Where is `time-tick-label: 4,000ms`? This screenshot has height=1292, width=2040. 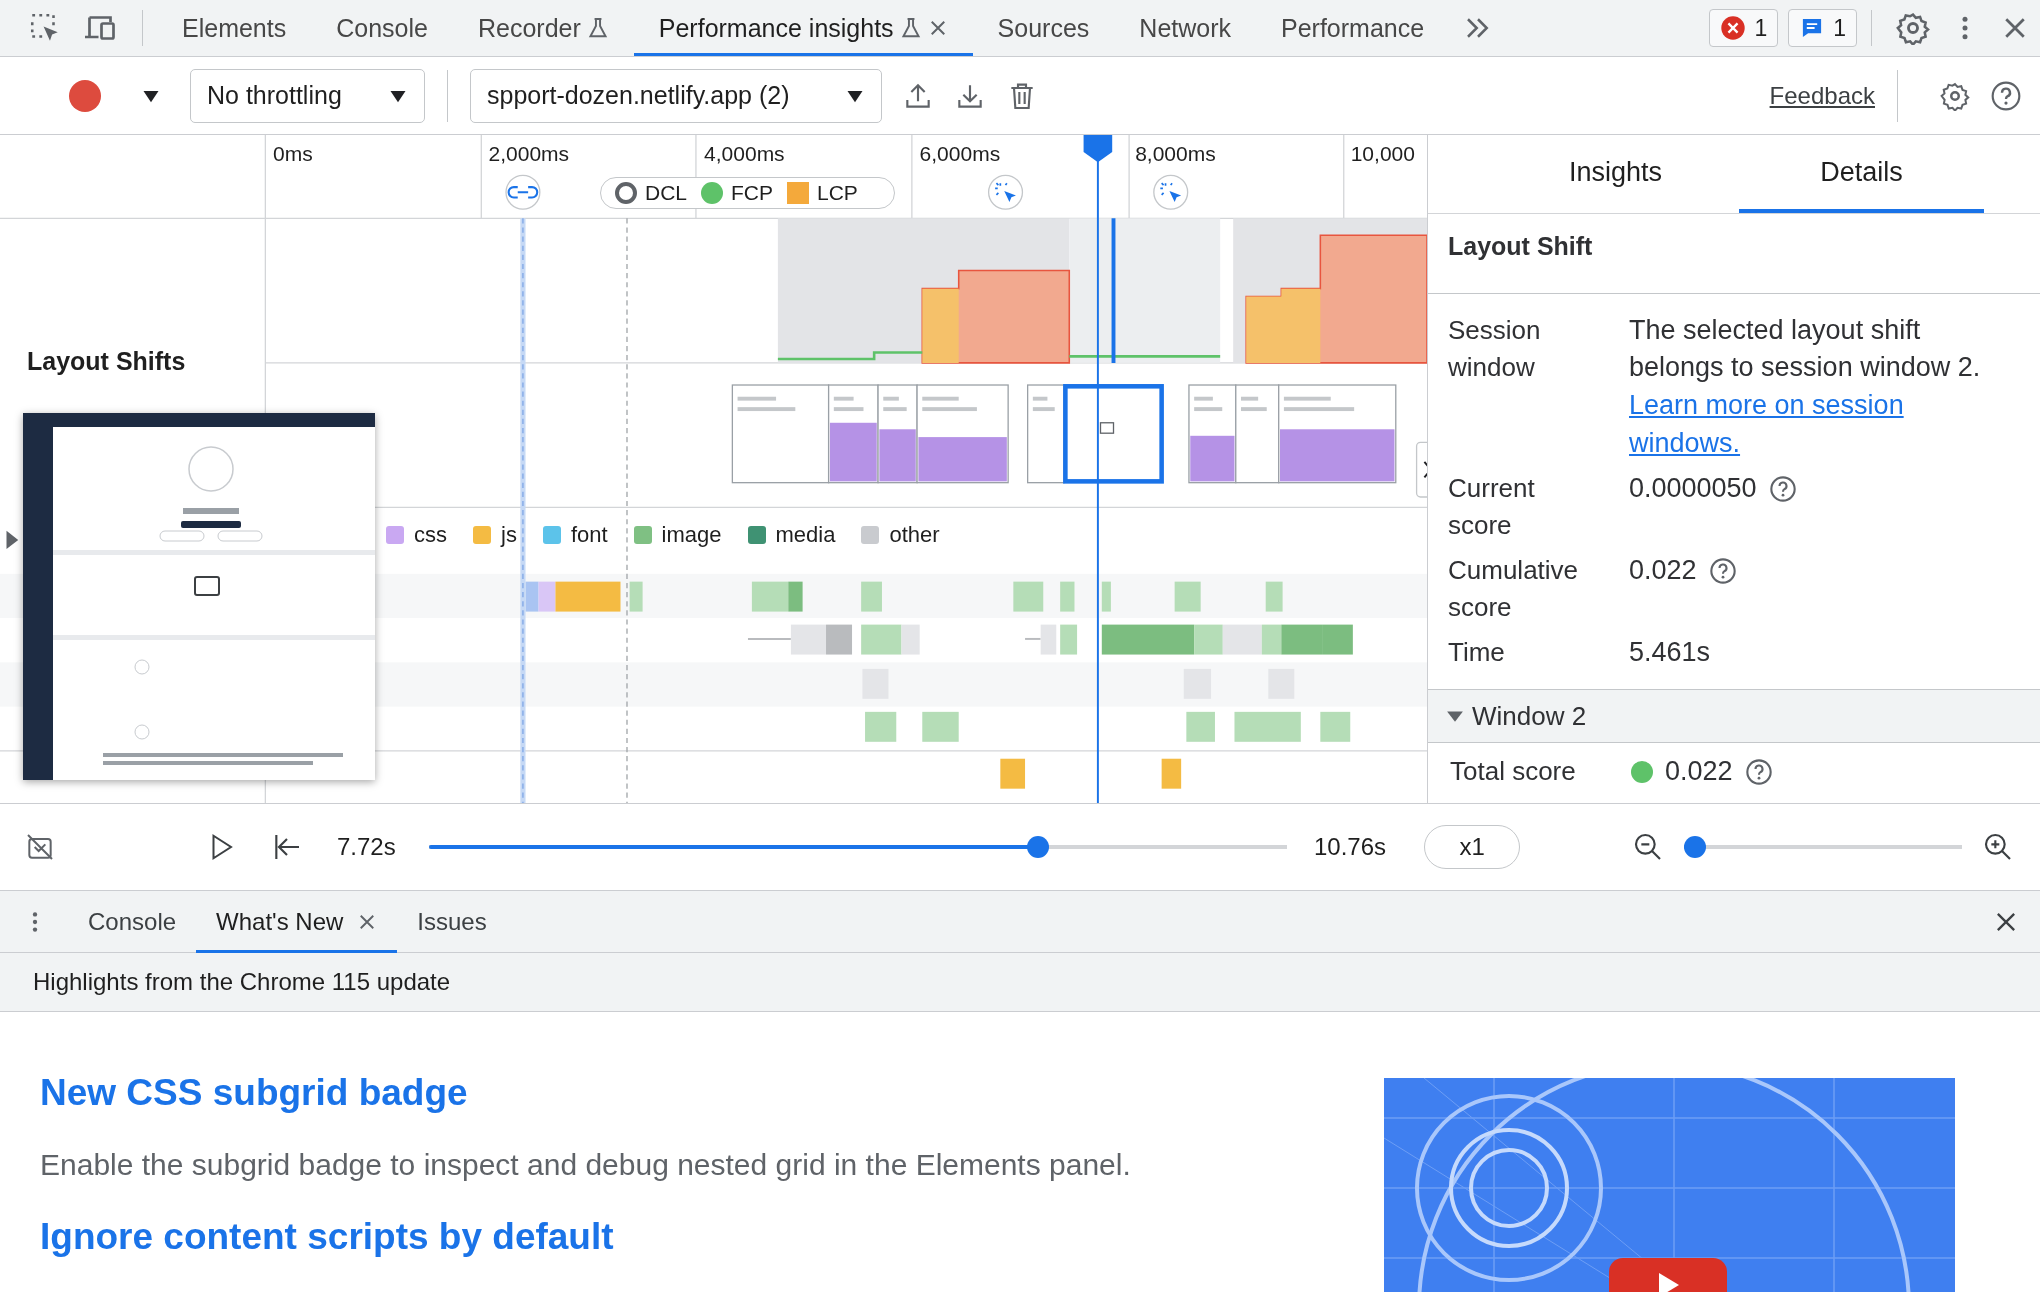
time-tick-label: 4,000ms is located at coordinates (744, 154).